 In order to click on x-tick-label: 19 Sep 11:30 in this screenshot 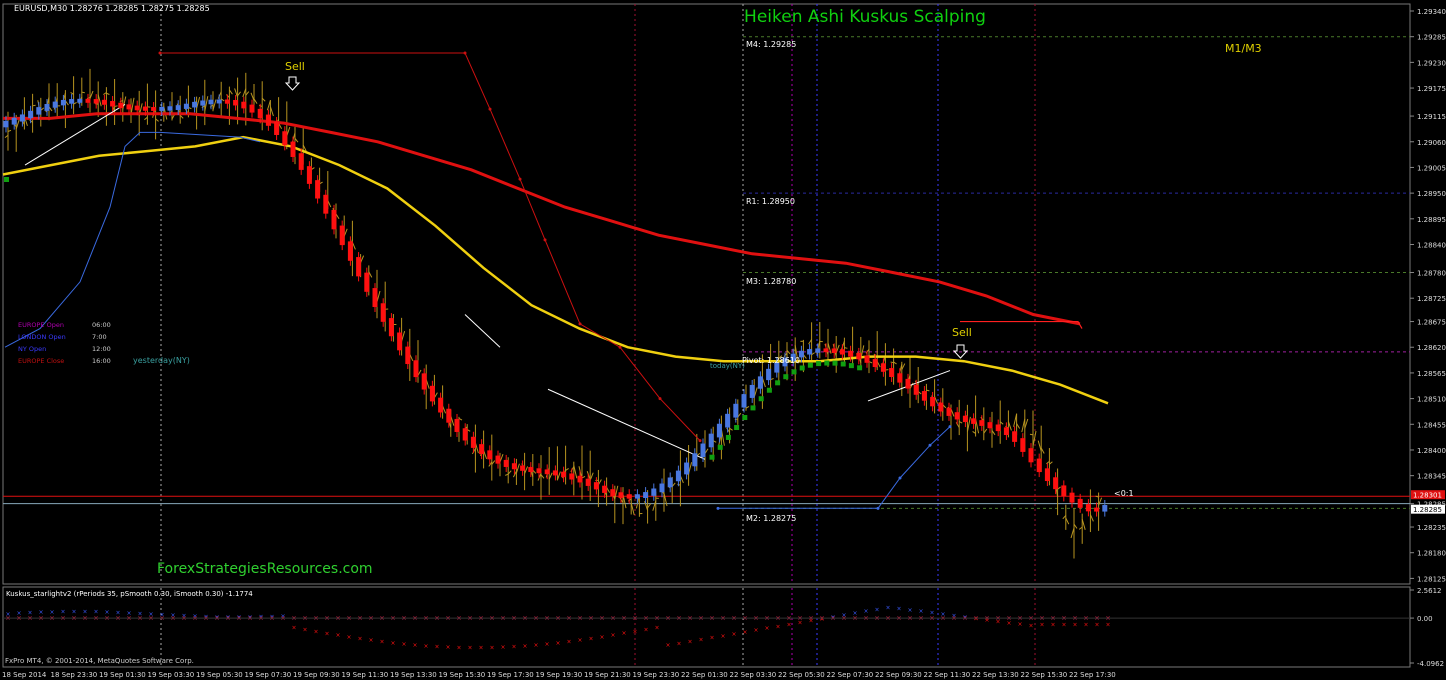, I will do `click(365, 675)`.